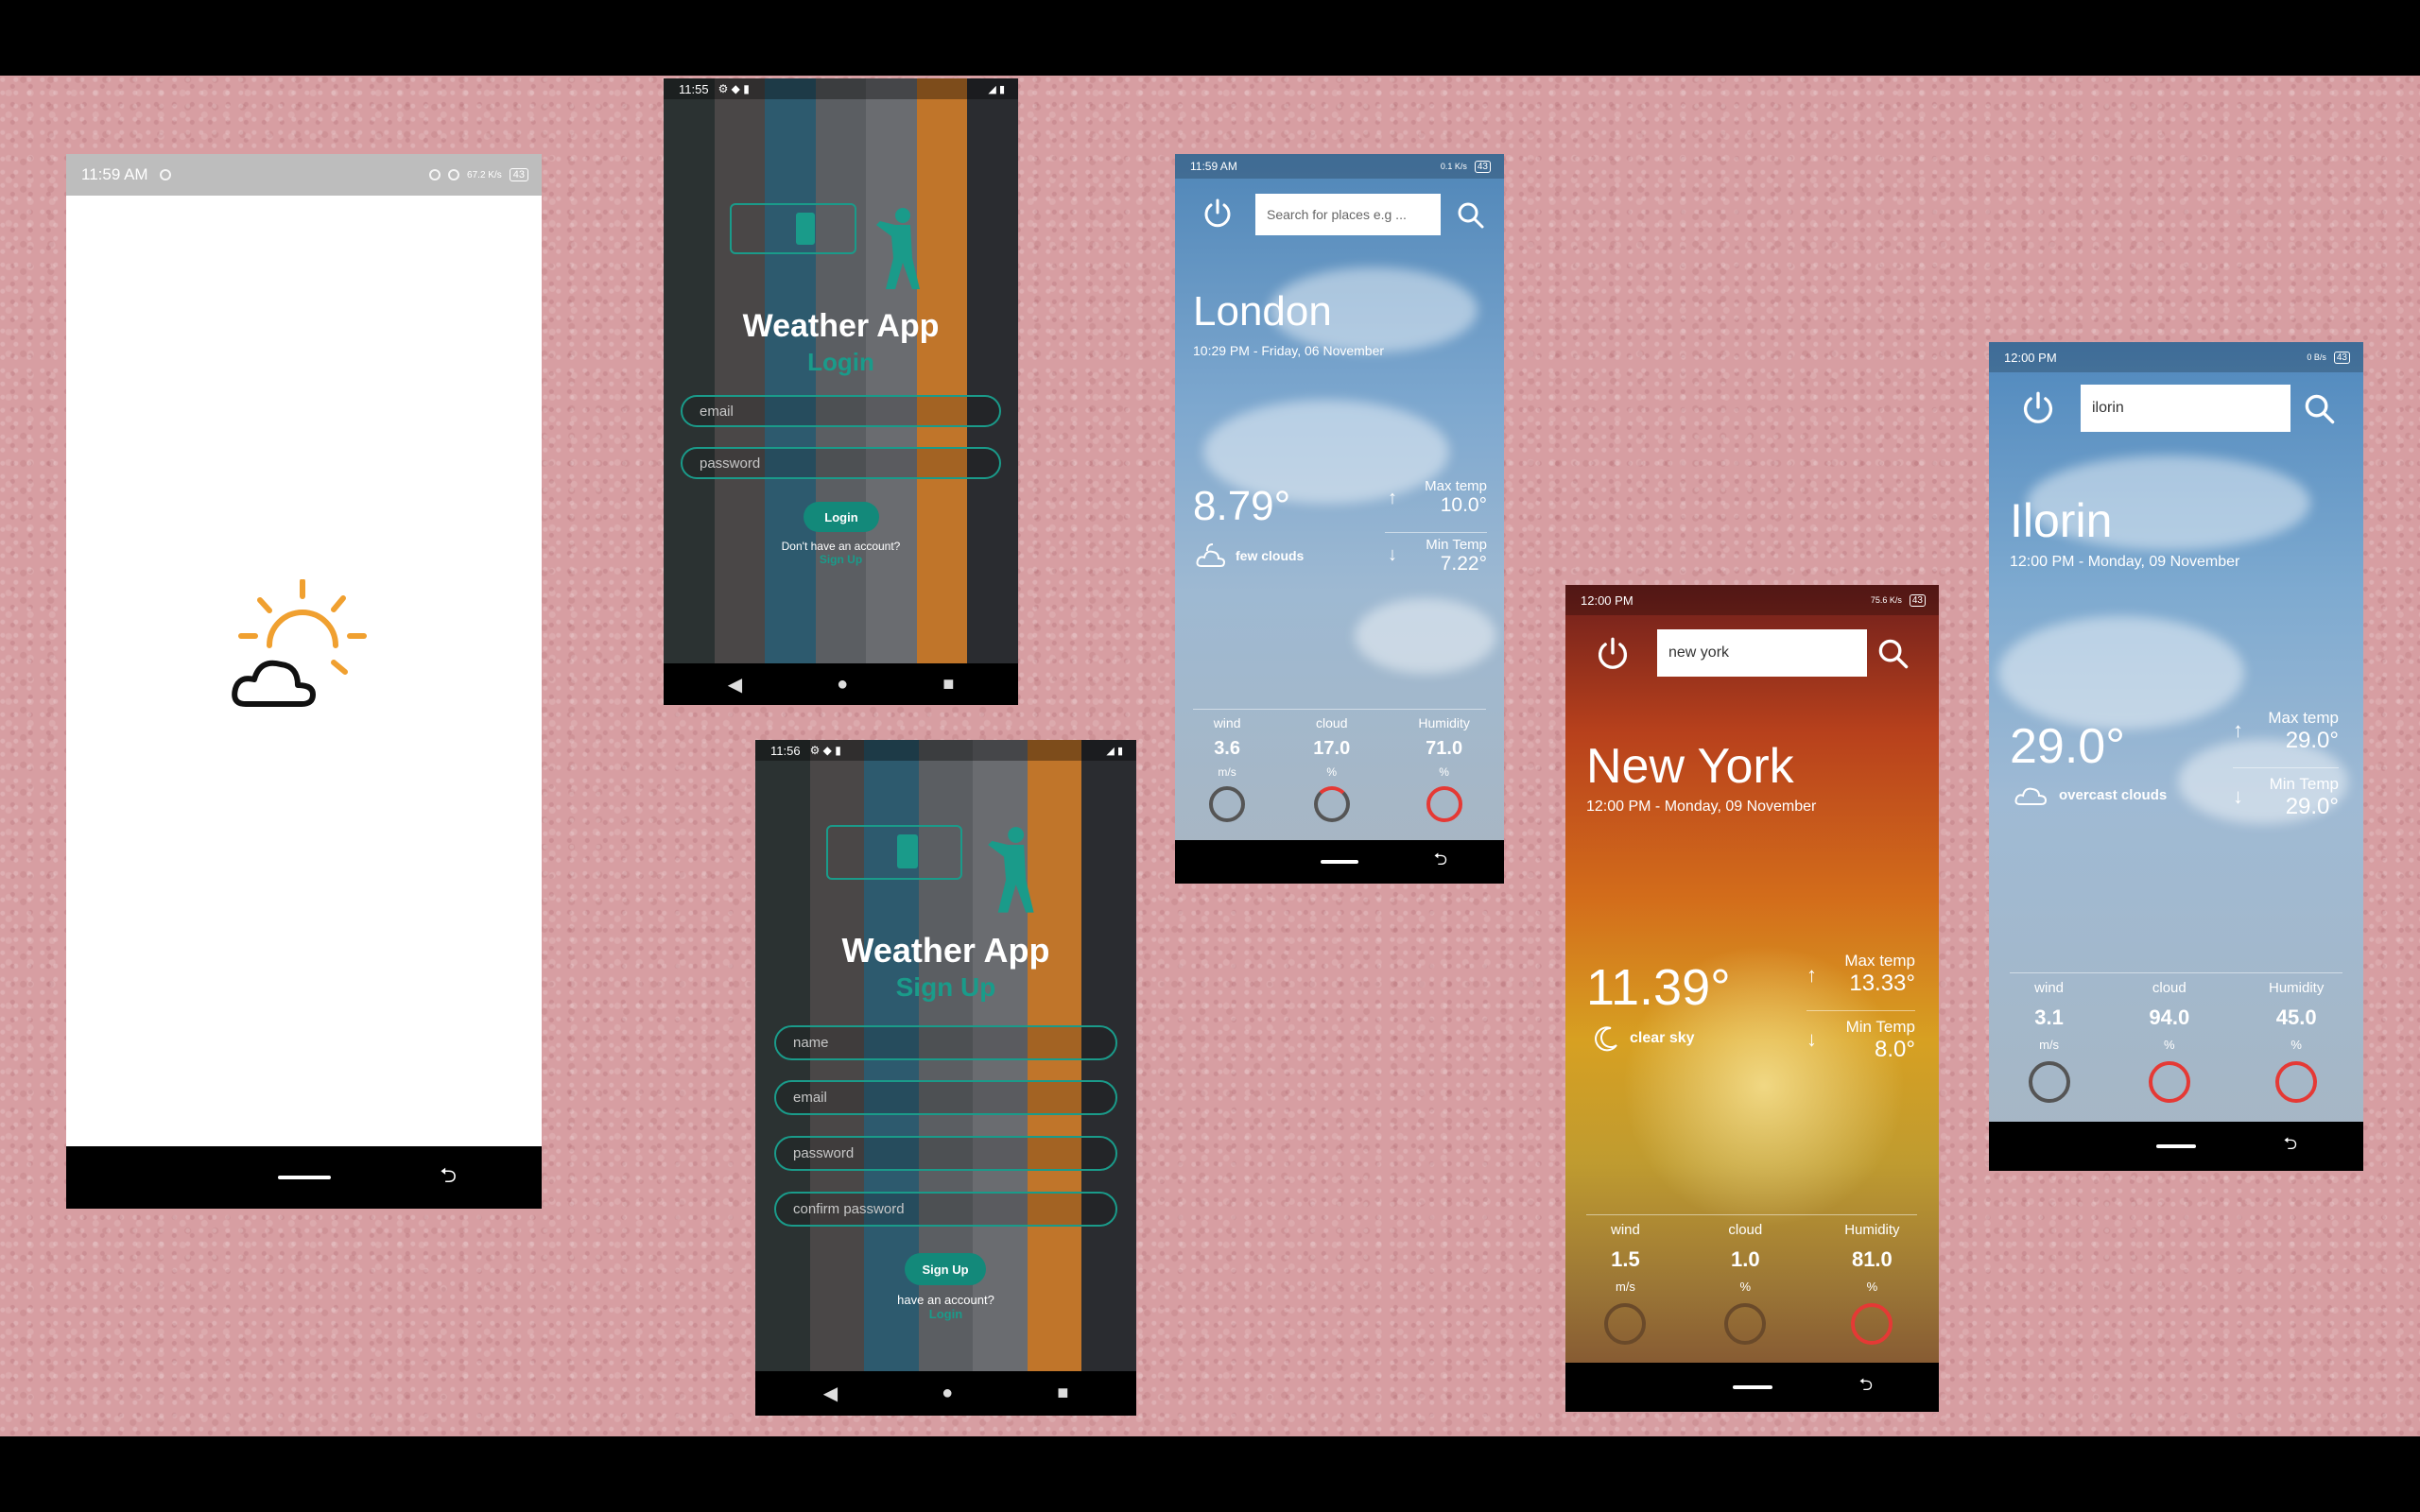  I want to click on login-link: Login, so click(945, 1314).